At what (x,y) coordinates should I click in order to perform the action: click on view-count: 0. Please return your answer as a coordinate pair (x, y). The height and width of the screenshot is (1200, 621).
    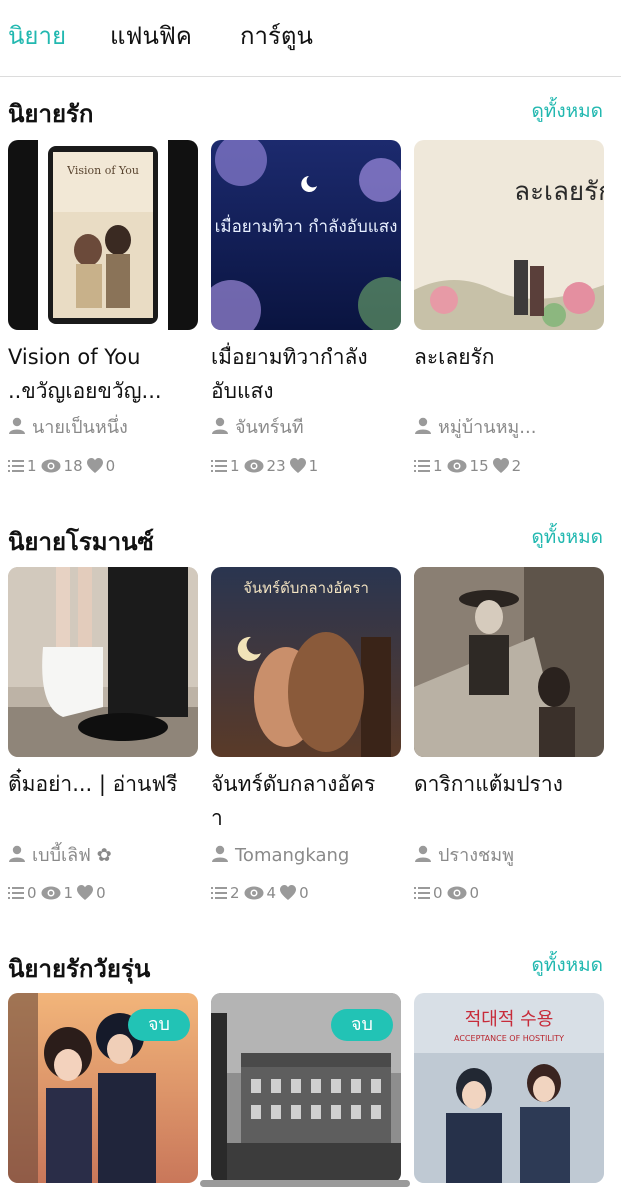
    Looking at the image, I should click on (474, 893).